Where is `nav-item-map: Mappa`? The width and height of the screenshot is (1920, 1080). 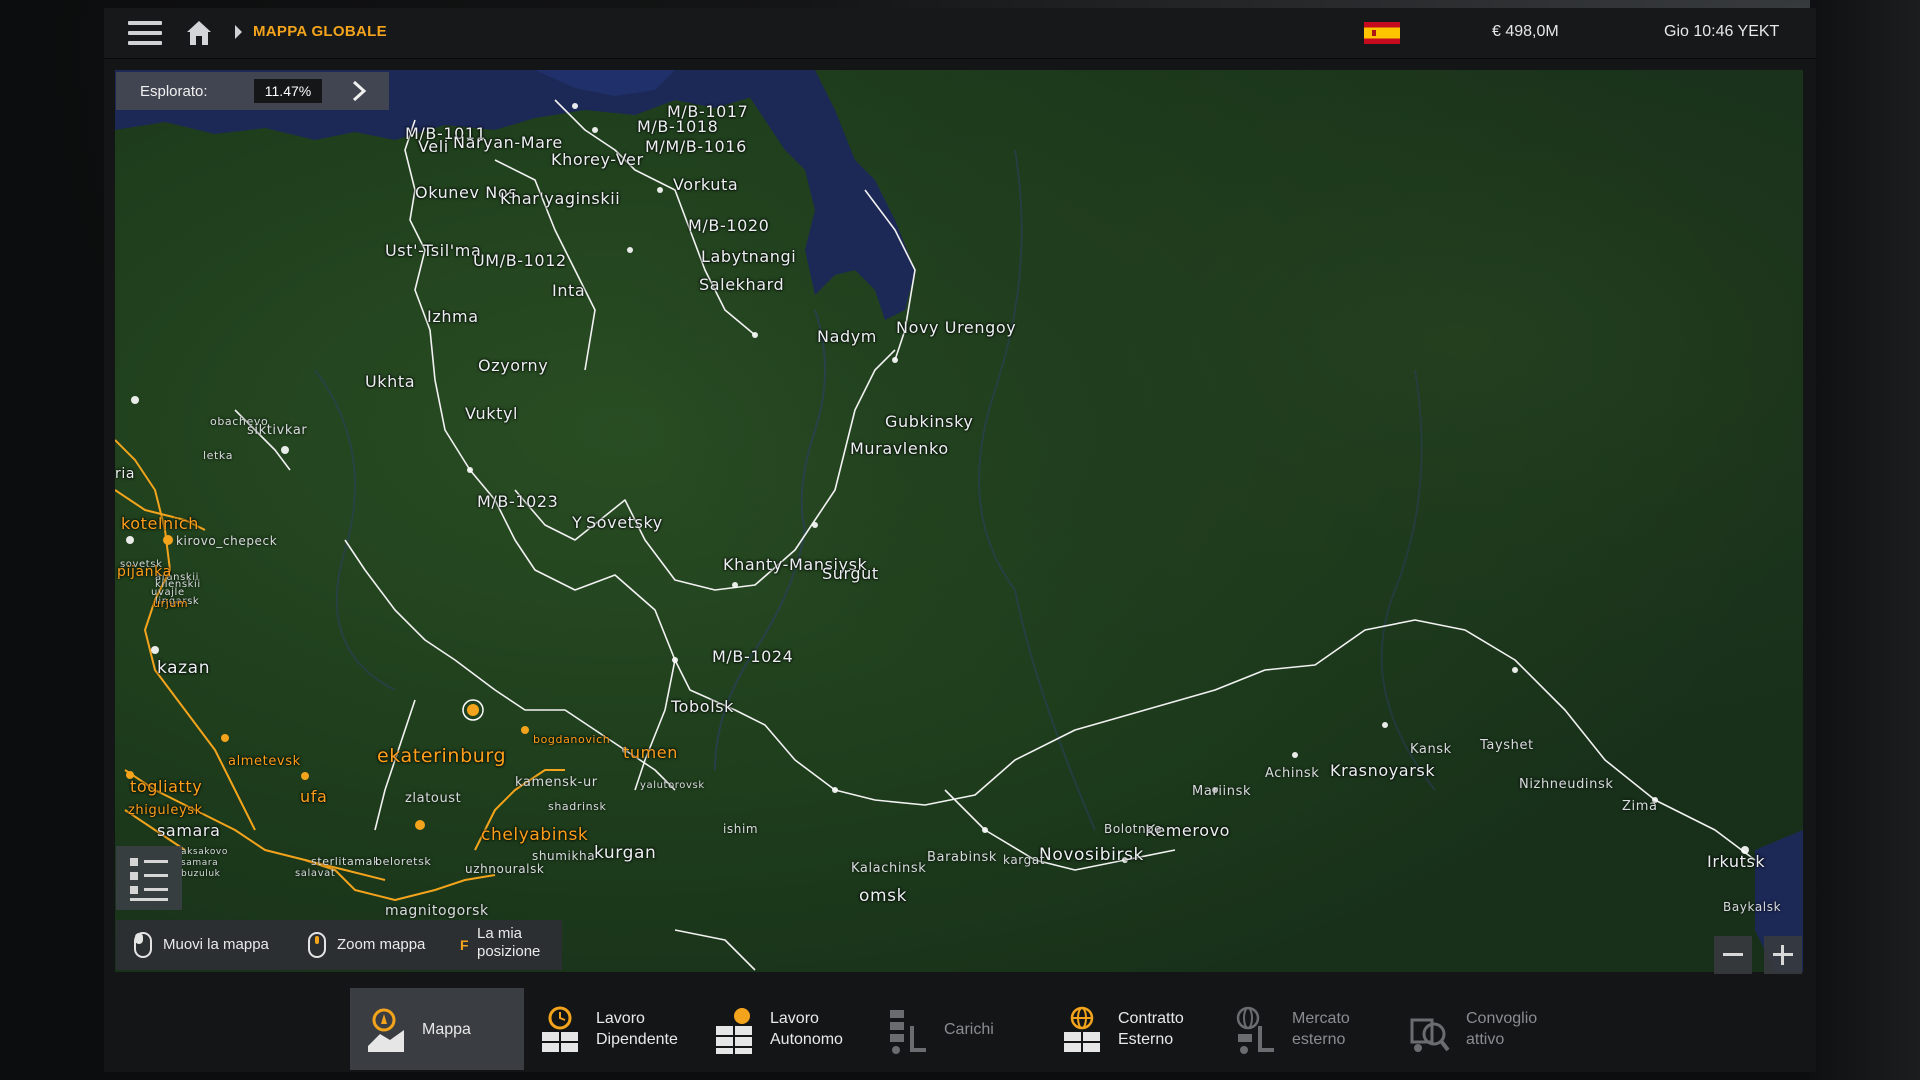 nav-item-map: Mappa is located at coordinates (437, 1029).